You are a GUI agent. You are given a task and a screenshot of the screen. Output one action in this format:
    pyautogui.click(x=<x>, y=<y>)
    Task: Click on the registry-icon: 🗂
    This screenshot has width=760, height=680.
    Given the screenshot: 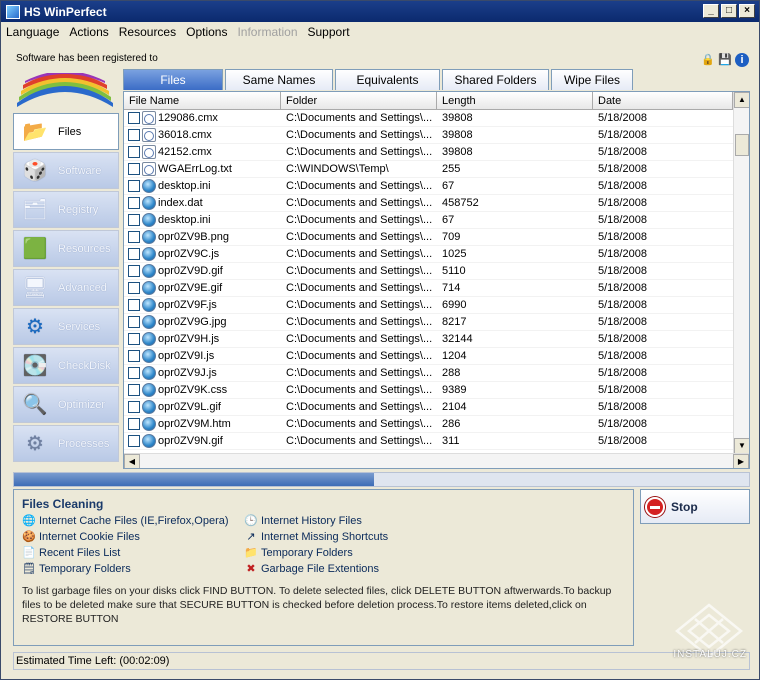 What is the action you would take?
    pyautogui.click(x=35, y=210)
    